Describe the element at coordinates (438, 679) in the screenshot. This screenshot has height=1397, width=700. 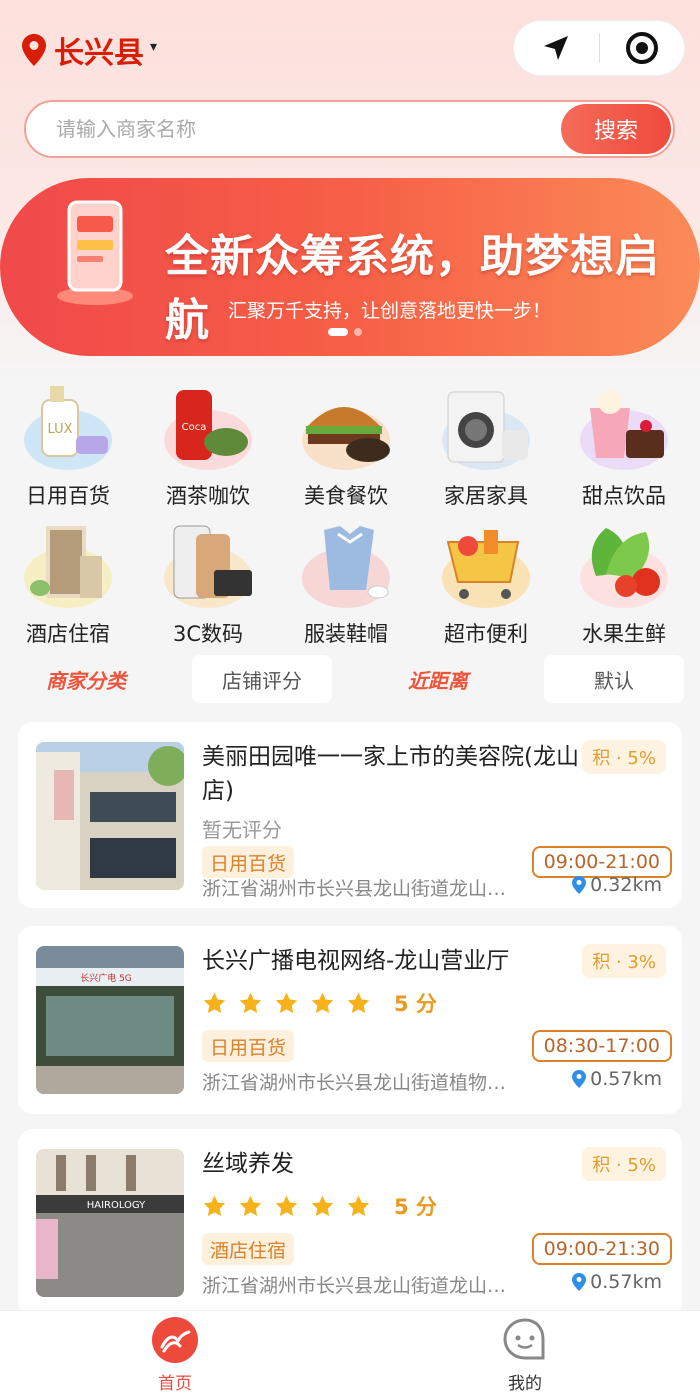
I see `filter-distance: 近距离` at that location.